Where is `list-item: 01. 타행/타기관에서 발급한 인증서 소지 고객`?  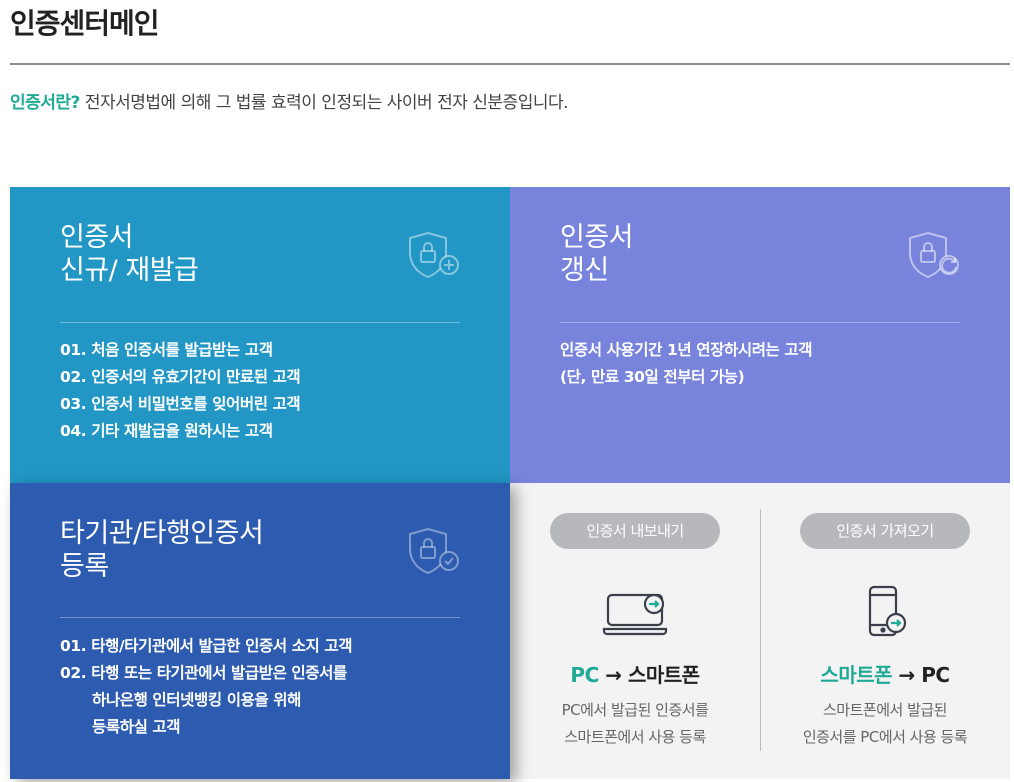
list-item: 01. 타행/타기관에서 발급한 인증서 소지 고객 is located at coordinates (206, 646).